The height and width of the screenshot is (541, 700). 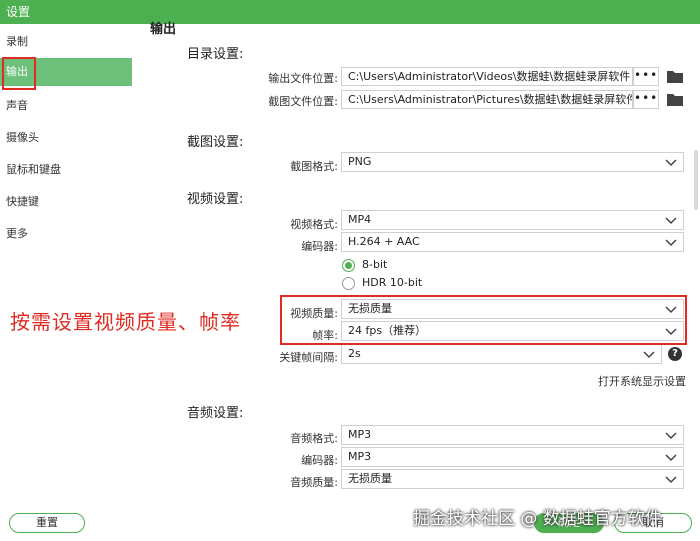 I want to click on sidebar-item-record: 录制, so click(x=66, y=42).